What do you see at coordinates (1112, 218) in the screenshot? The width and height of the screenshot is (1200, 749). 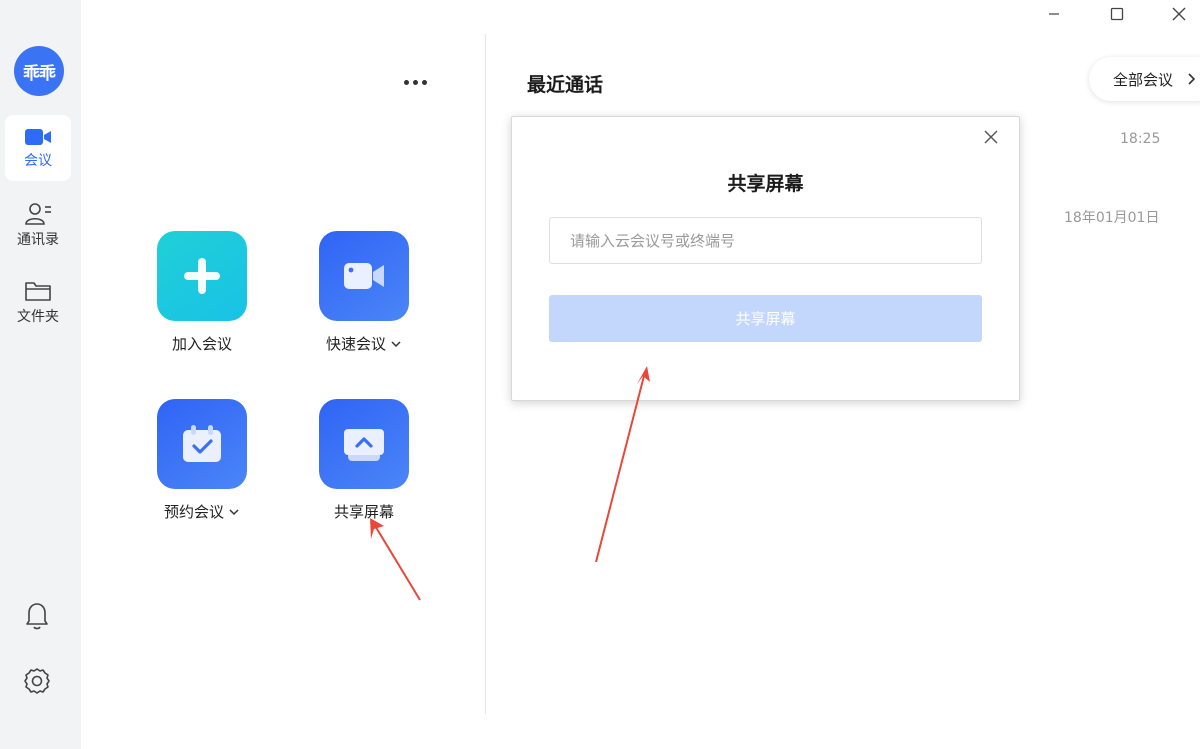 I see `recent-call-time: 18年01月01日` at bounding box center [1112, 218].